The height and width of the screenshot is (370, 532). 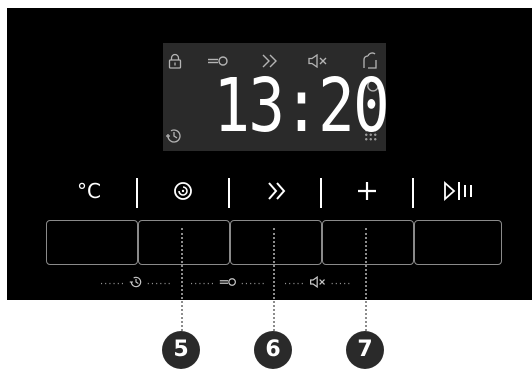 What do you see at coordinates (89, 191) in the screenshot?
I see `temperature-label: °C` at bounding box center [89, 191].